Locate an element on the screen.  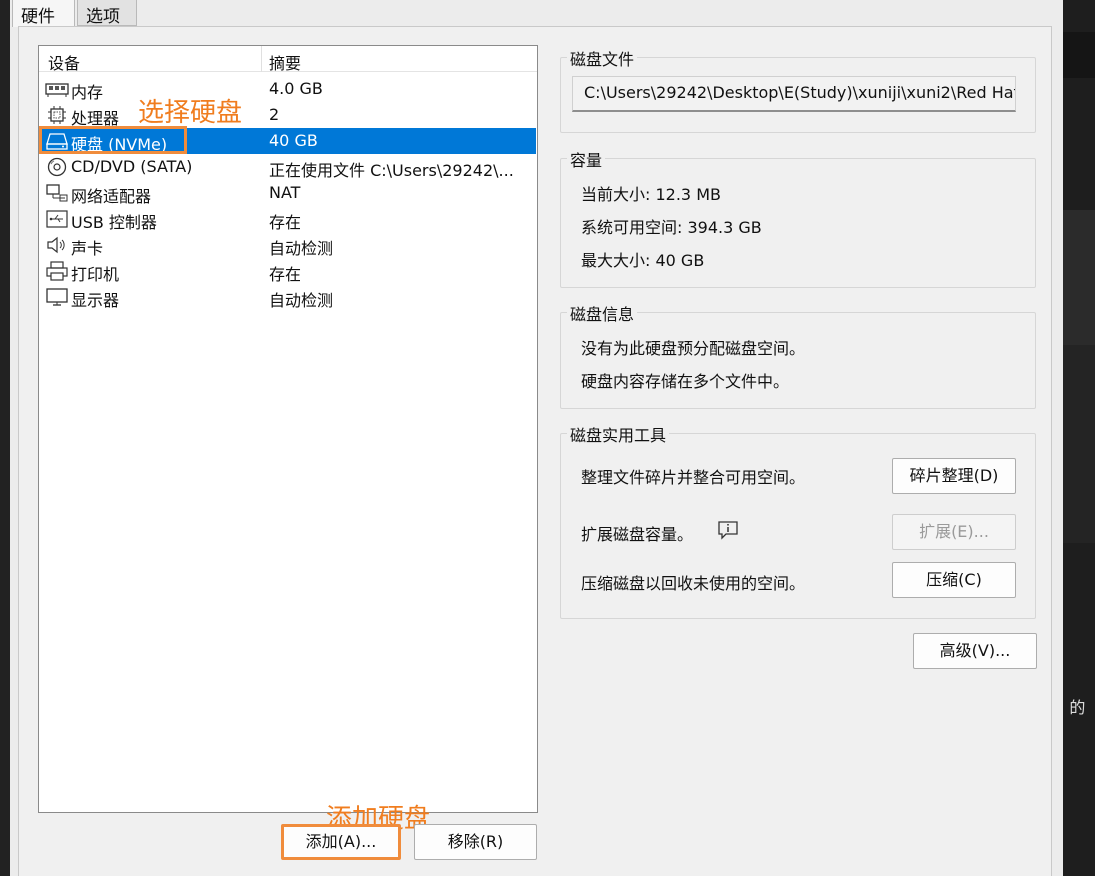
processor-icon is located at coordinates (57, 115).